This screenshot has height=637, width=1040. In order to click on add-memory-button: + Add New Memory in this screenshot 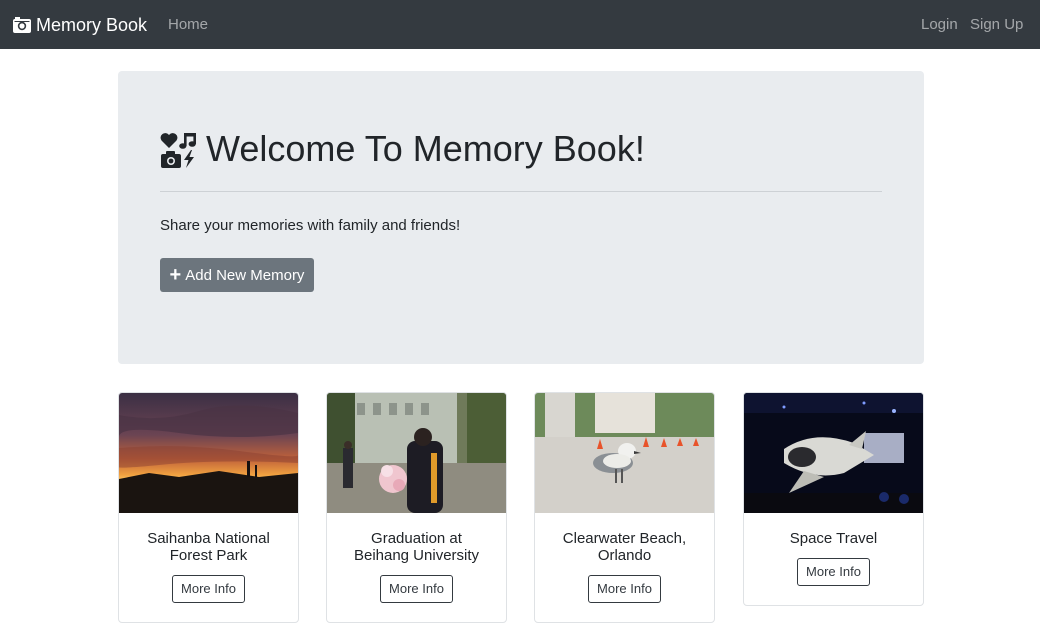, I will do `click(237, 275)`.